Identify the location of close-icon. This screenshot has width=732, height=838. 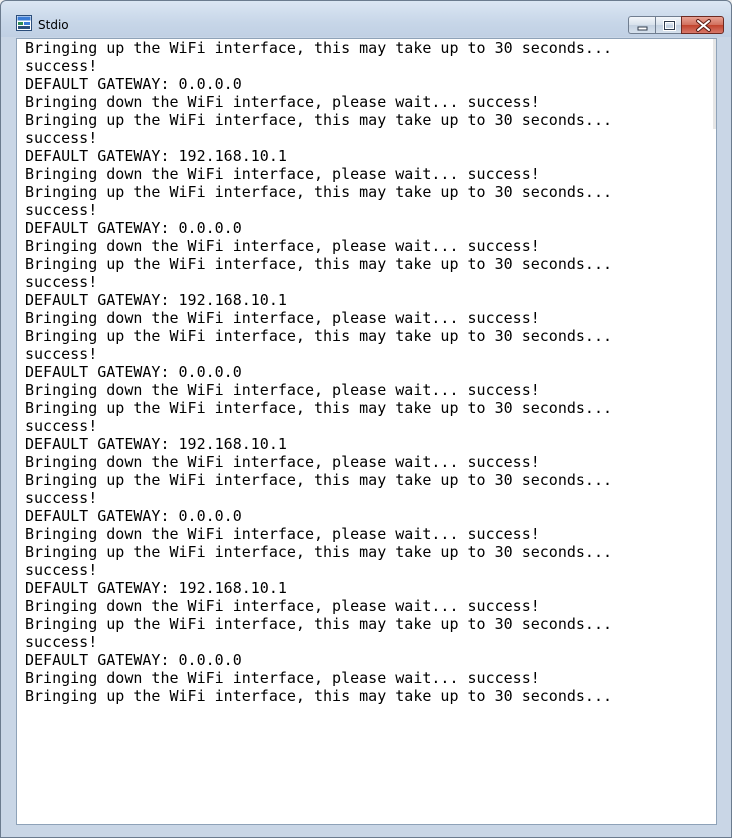
(703, 25).